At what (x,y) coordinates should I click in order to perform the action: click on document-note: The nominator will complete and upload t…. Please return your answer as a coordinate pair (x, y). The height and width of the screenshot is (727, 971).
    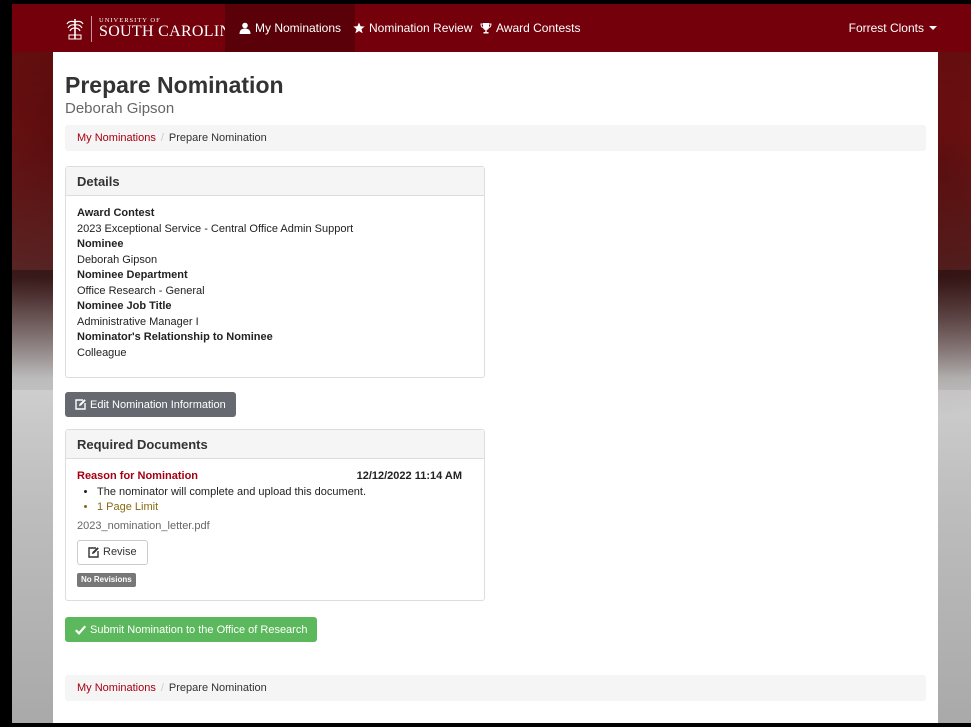
    Looking at the image, I should click on (285, 493).